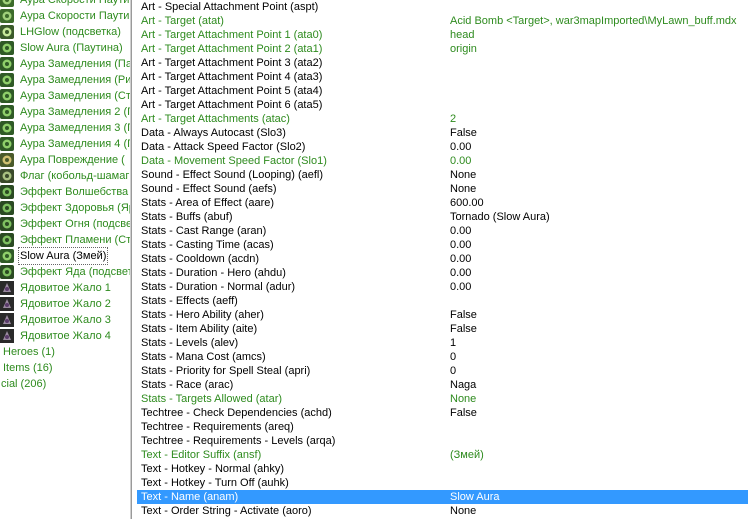 The height and width of the screenshot is (519, 748). What do you see at coordinates (442, 245) in the screenshot?
I see `property-row: Stats - Casting Time (acas) 0.00` at bounding box center [442, 245].